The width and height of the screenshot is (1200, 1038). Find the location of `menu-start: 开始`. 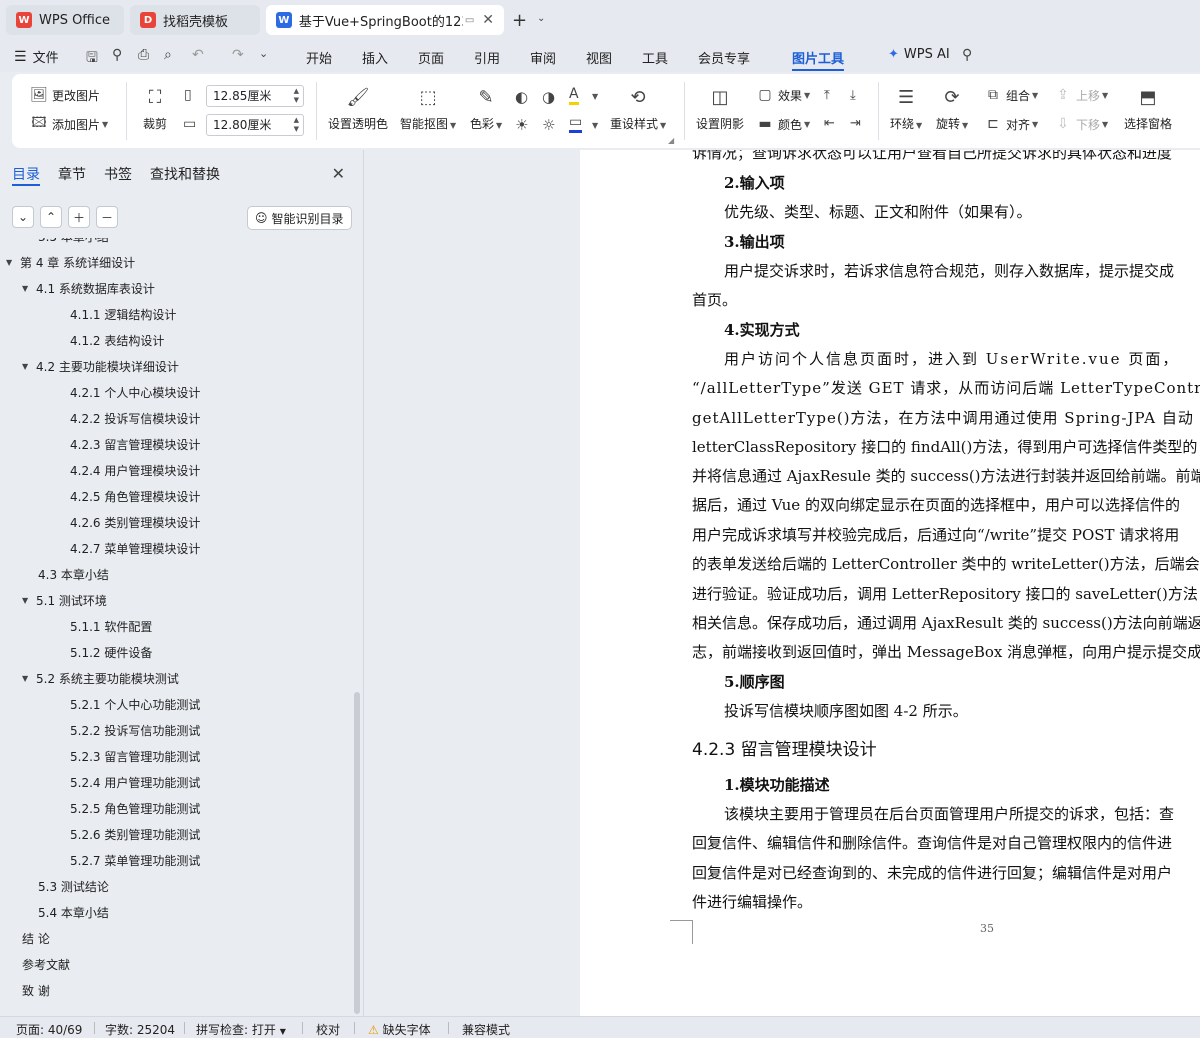

menu-start: 开始 is located at coordinates (319, 57).